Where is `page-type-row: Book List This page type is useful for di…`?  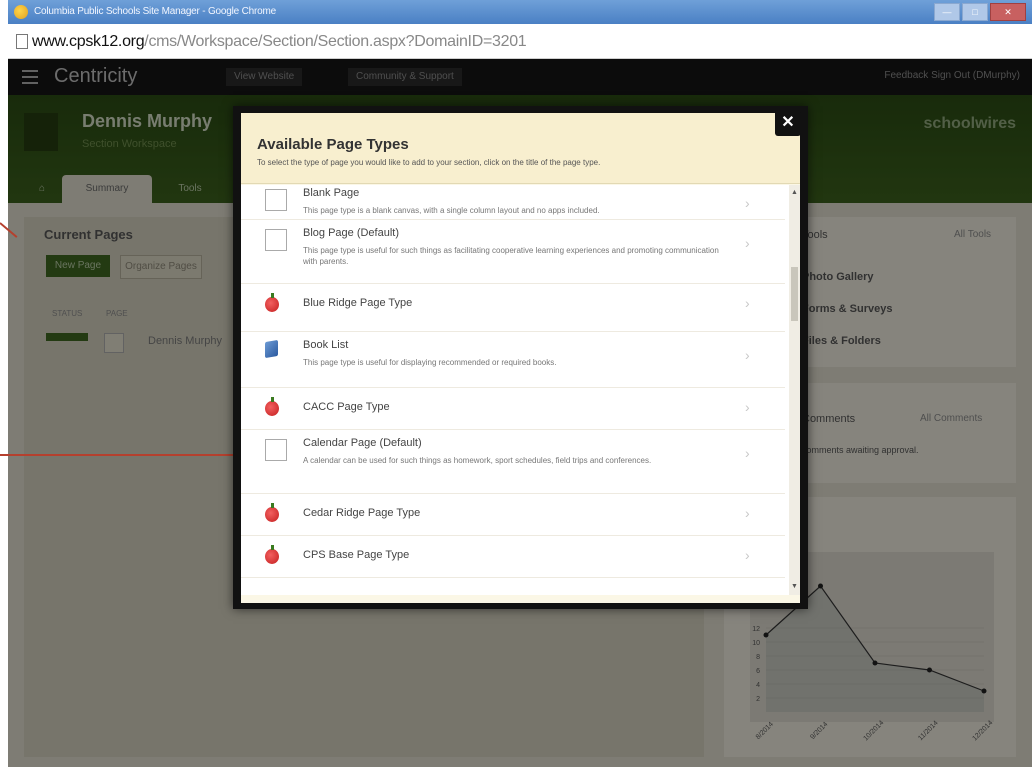
page-type-row: Book List This page type is useful for di… is located at coordinates (513, 359).